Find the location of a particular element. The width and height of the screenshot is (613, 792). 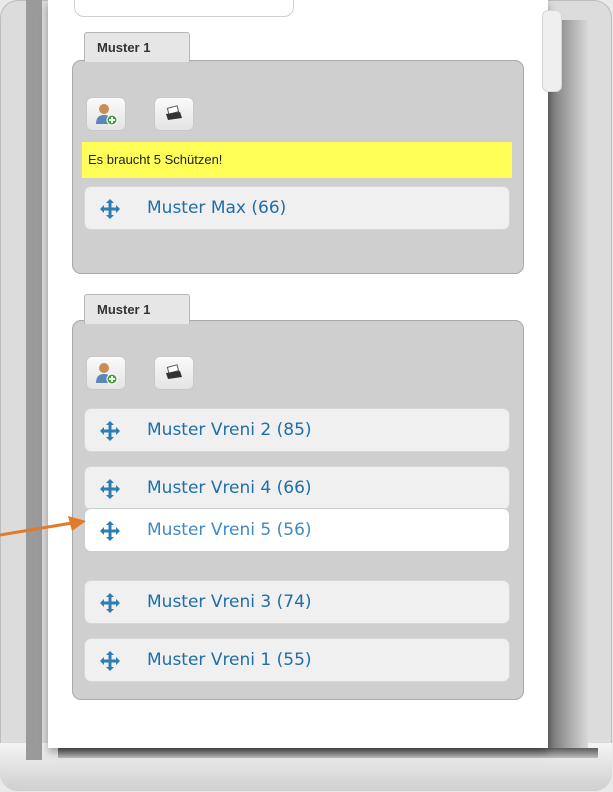

warning-text: Es braucht 5 Schützen! is located at coordinates (155, 159).